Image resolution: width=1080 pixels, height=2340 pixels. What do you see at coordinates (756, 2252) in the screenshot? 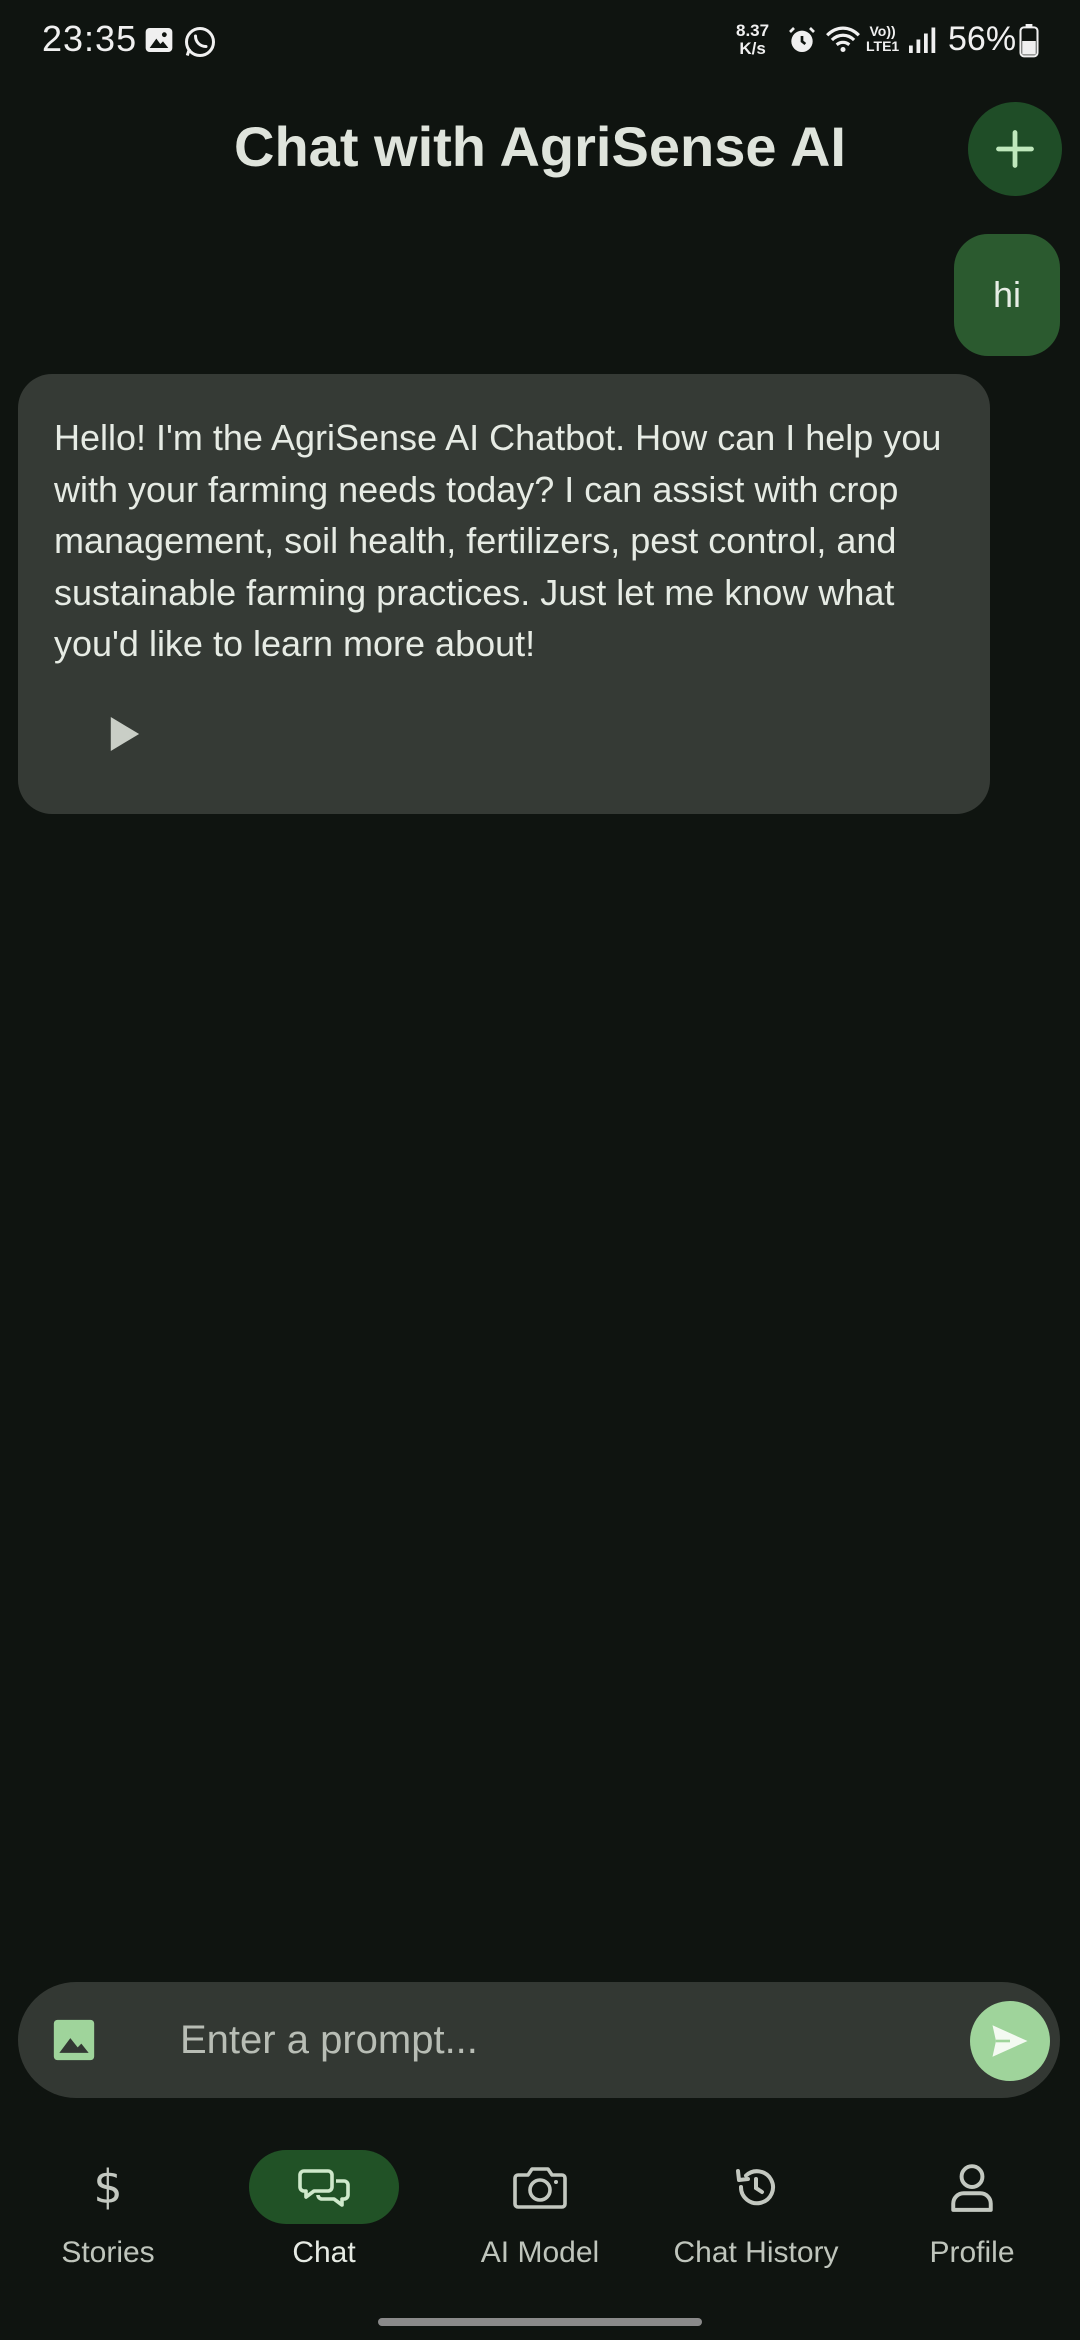
I see `nav-label-chat-history: Chat History` at bounding box center [756, 2252].